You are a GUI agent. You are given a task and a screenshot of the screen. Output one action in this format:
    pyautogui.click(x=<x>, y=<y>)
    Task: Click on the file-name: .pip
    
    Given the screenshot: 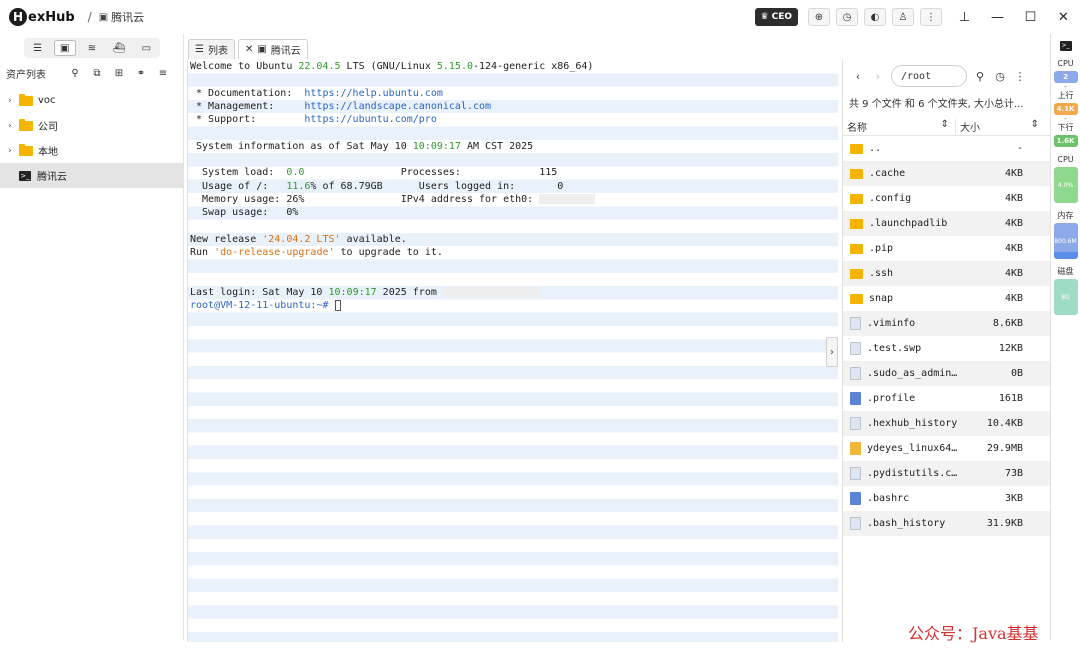 What is the action you would take?
    pyautogui.click(x=881, y=248)
    